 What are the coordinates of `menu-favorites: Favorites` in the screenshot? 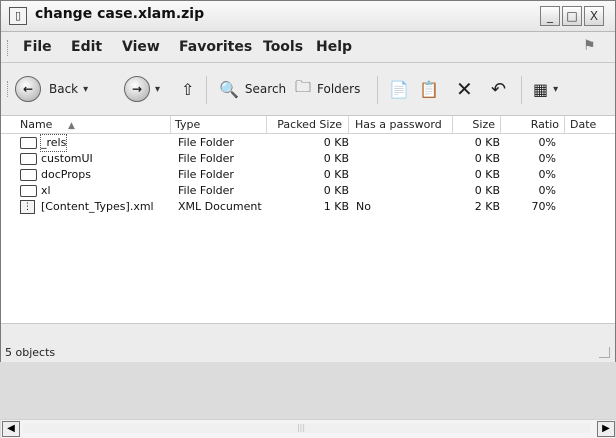 It's located at (215, 47).